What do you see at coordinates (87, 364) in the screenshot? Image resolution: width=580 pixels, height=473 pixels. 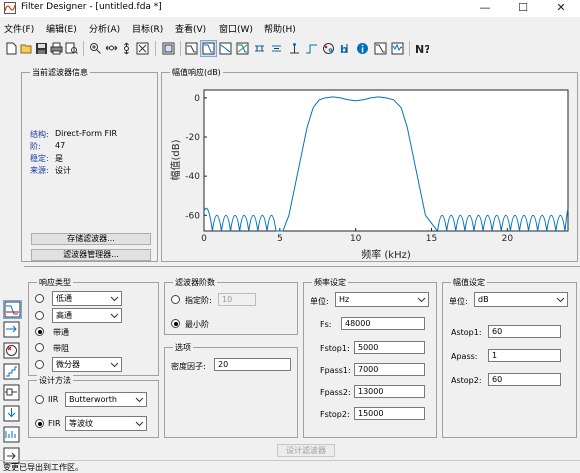 I see `differentiator-select: 微分器` at bounding box center [87, 364].